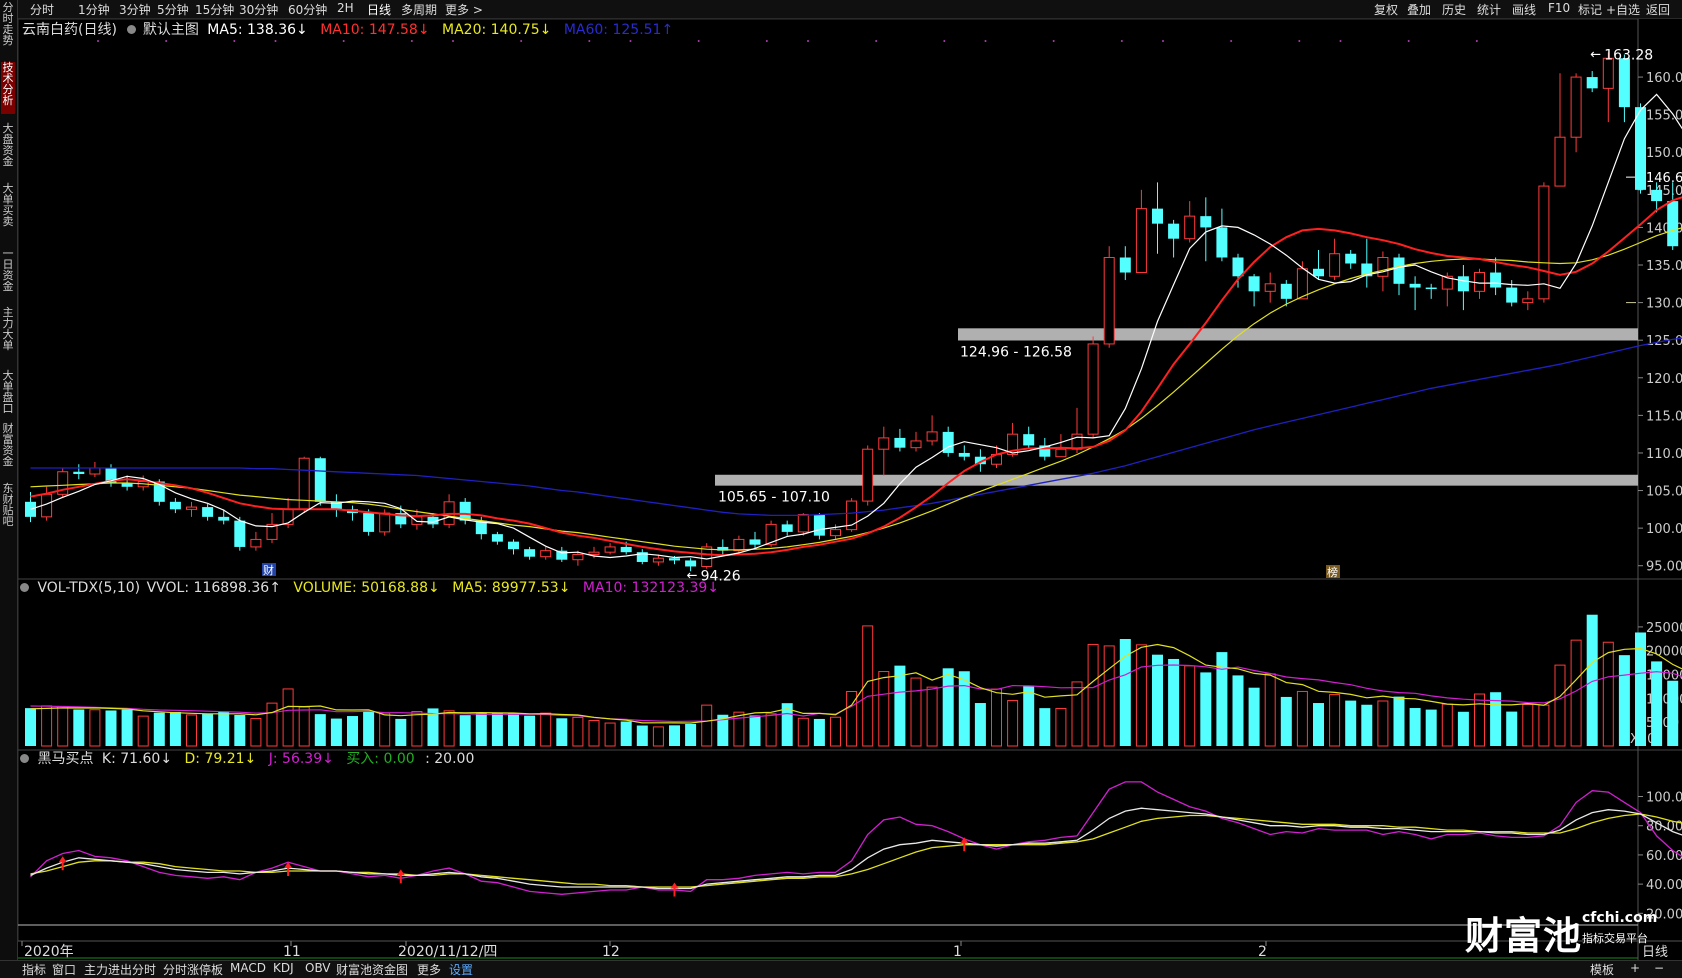 This screenshot has width=1682, height=978. I want to click on period-tab-1: 1分钟, so click(94, 9).